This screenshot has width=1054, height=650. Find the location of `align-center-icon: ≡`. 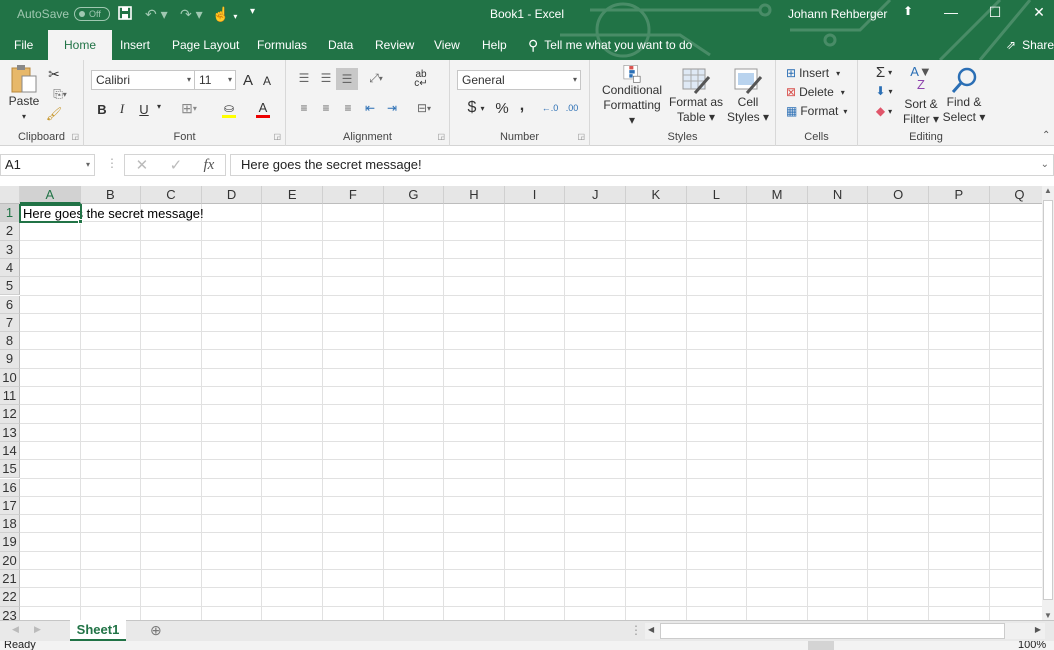

align-center-icon: ≡ is located at coordinates (326, 108).